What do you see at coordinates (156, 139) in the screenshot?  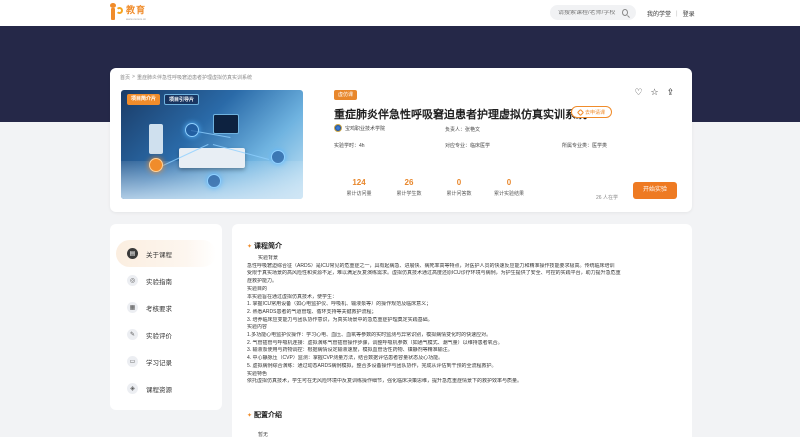 I see `infusion-pump-graphic` at bounding box center [156, 139].